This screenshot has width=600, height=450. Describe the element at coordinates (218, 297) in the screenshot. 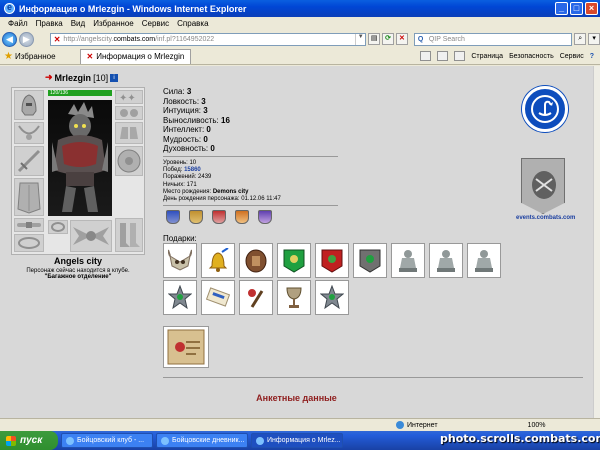

I see `gift-scroll` at that location.